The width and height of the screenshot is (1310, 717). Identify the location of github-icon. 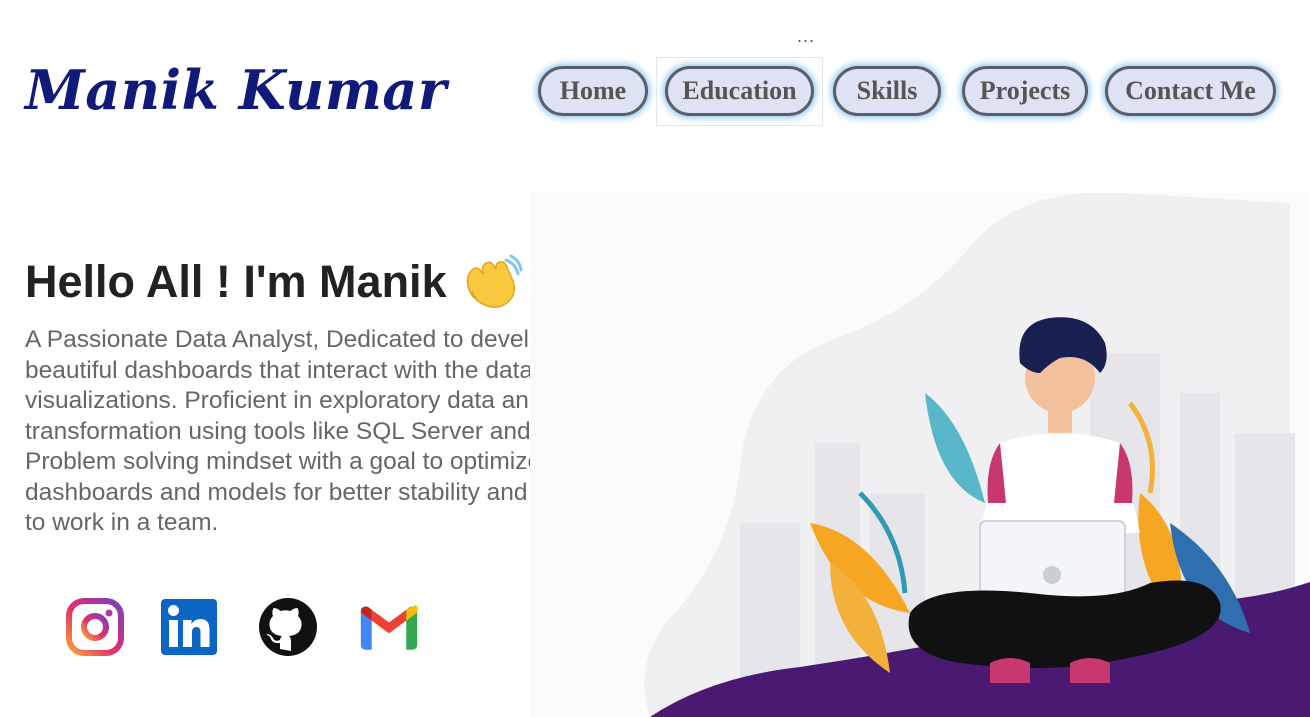
(288, 627).